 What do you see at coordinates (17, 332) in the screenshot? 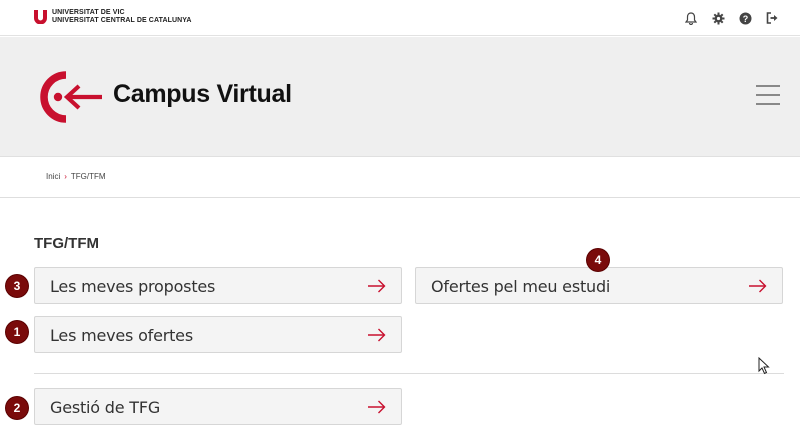
I see `annotation-badge: 1` at bounding box center [17, 332].